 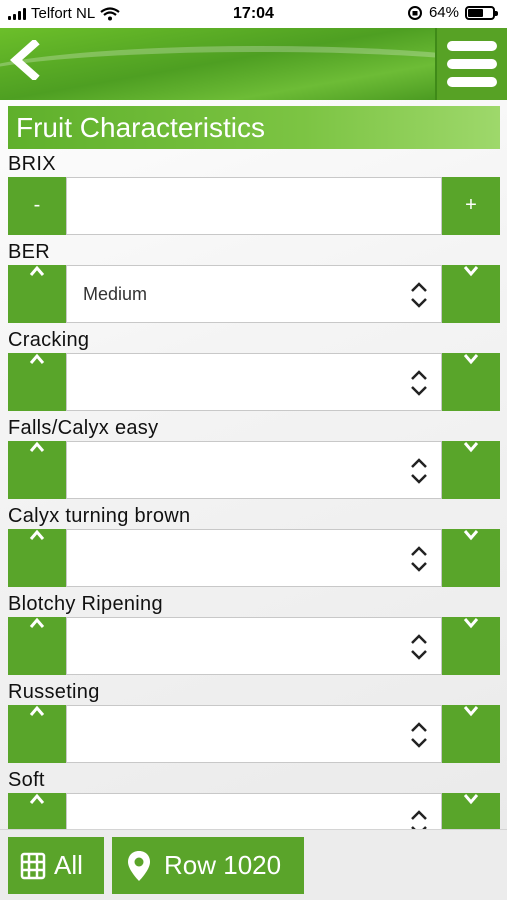 I want to click on all-label: All, so click(x=68, y=865).